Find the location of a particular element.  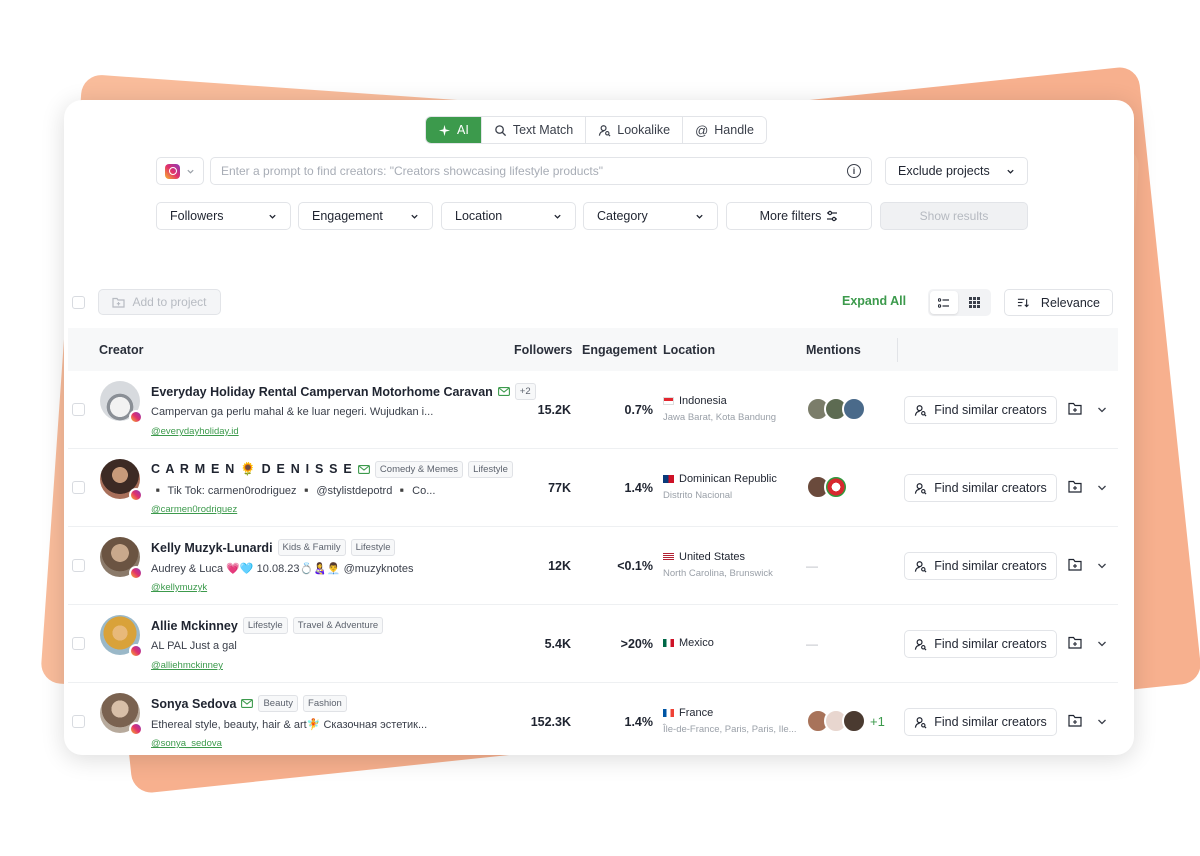

creator-handle: @carmen0rodriguez is located at coordinates (194, 509).